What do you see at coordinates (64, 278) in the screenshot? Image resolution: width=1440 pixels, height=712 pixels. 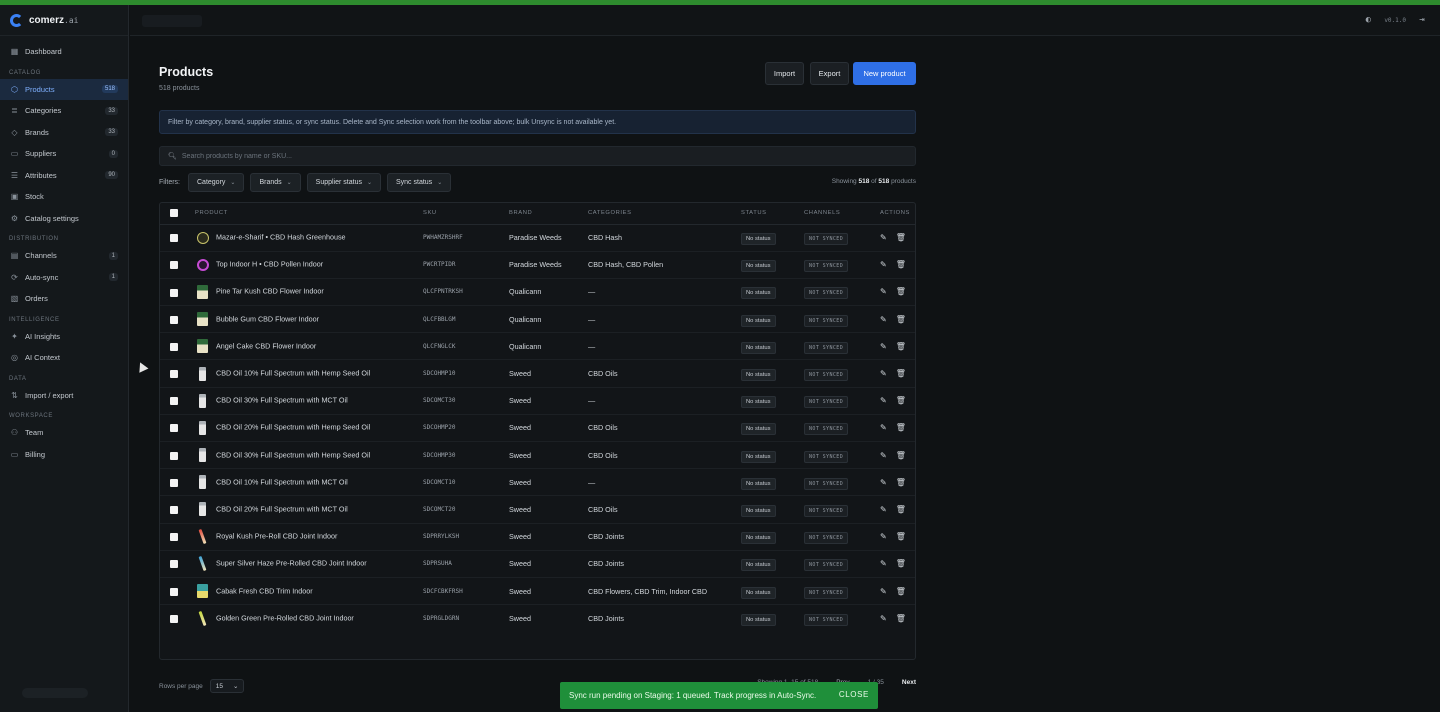 I see `sidebar-item-auto-sync: ⟳ Auto-sync 1` at bounding box center [64, 278].